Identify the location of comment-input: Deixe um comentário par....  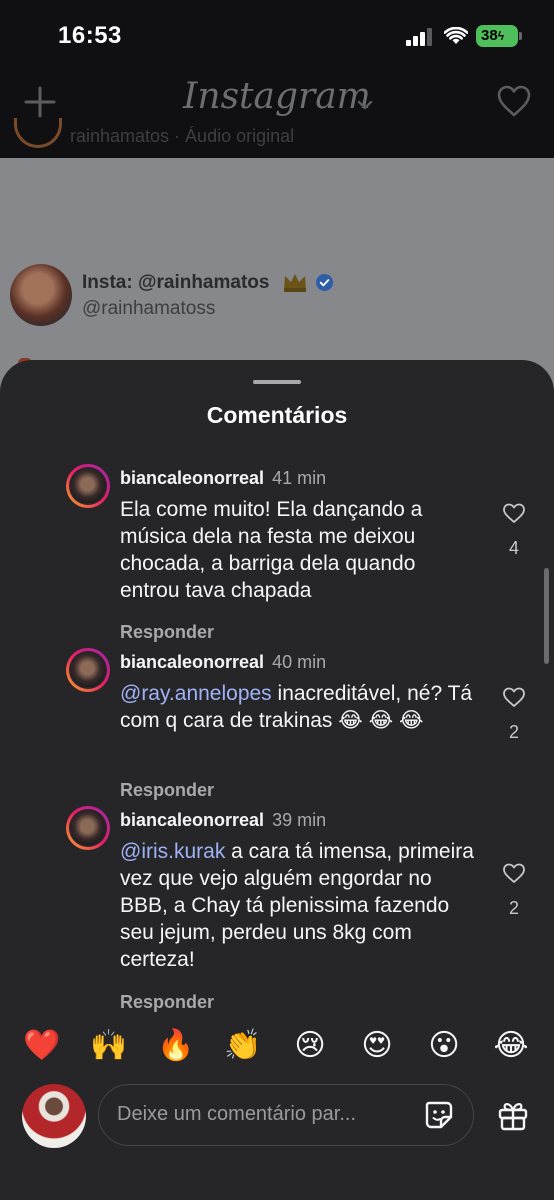
(286, 1115).